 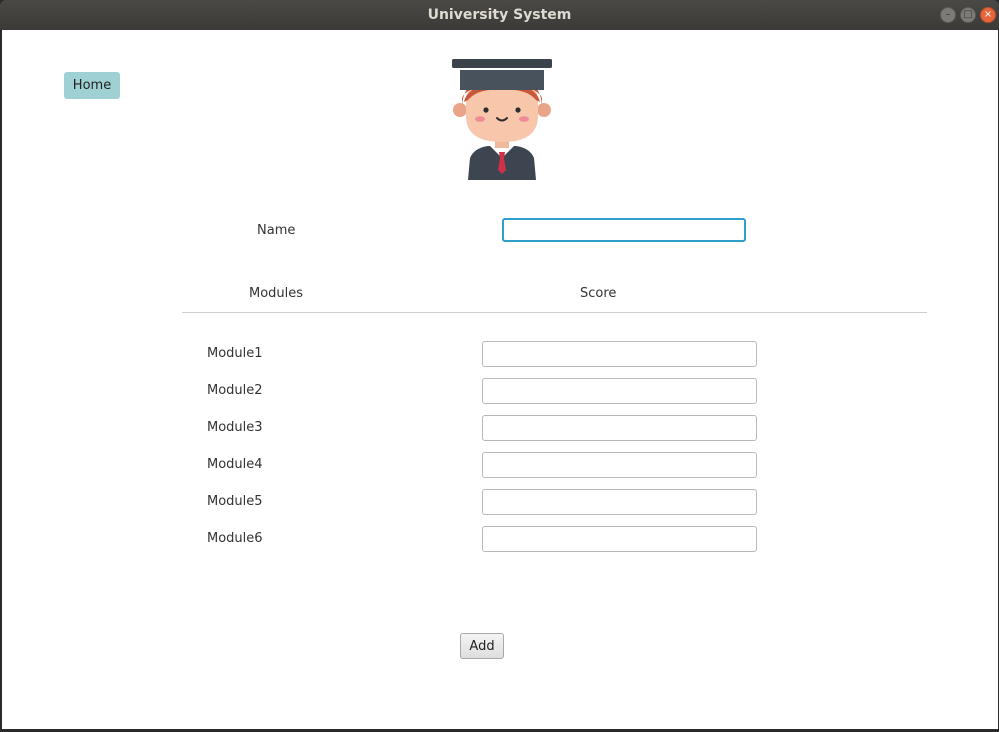 What do you see at coordinates (276, 230) in the screenshot?
I see `name-label: Name` at bounding box center [276, 230].